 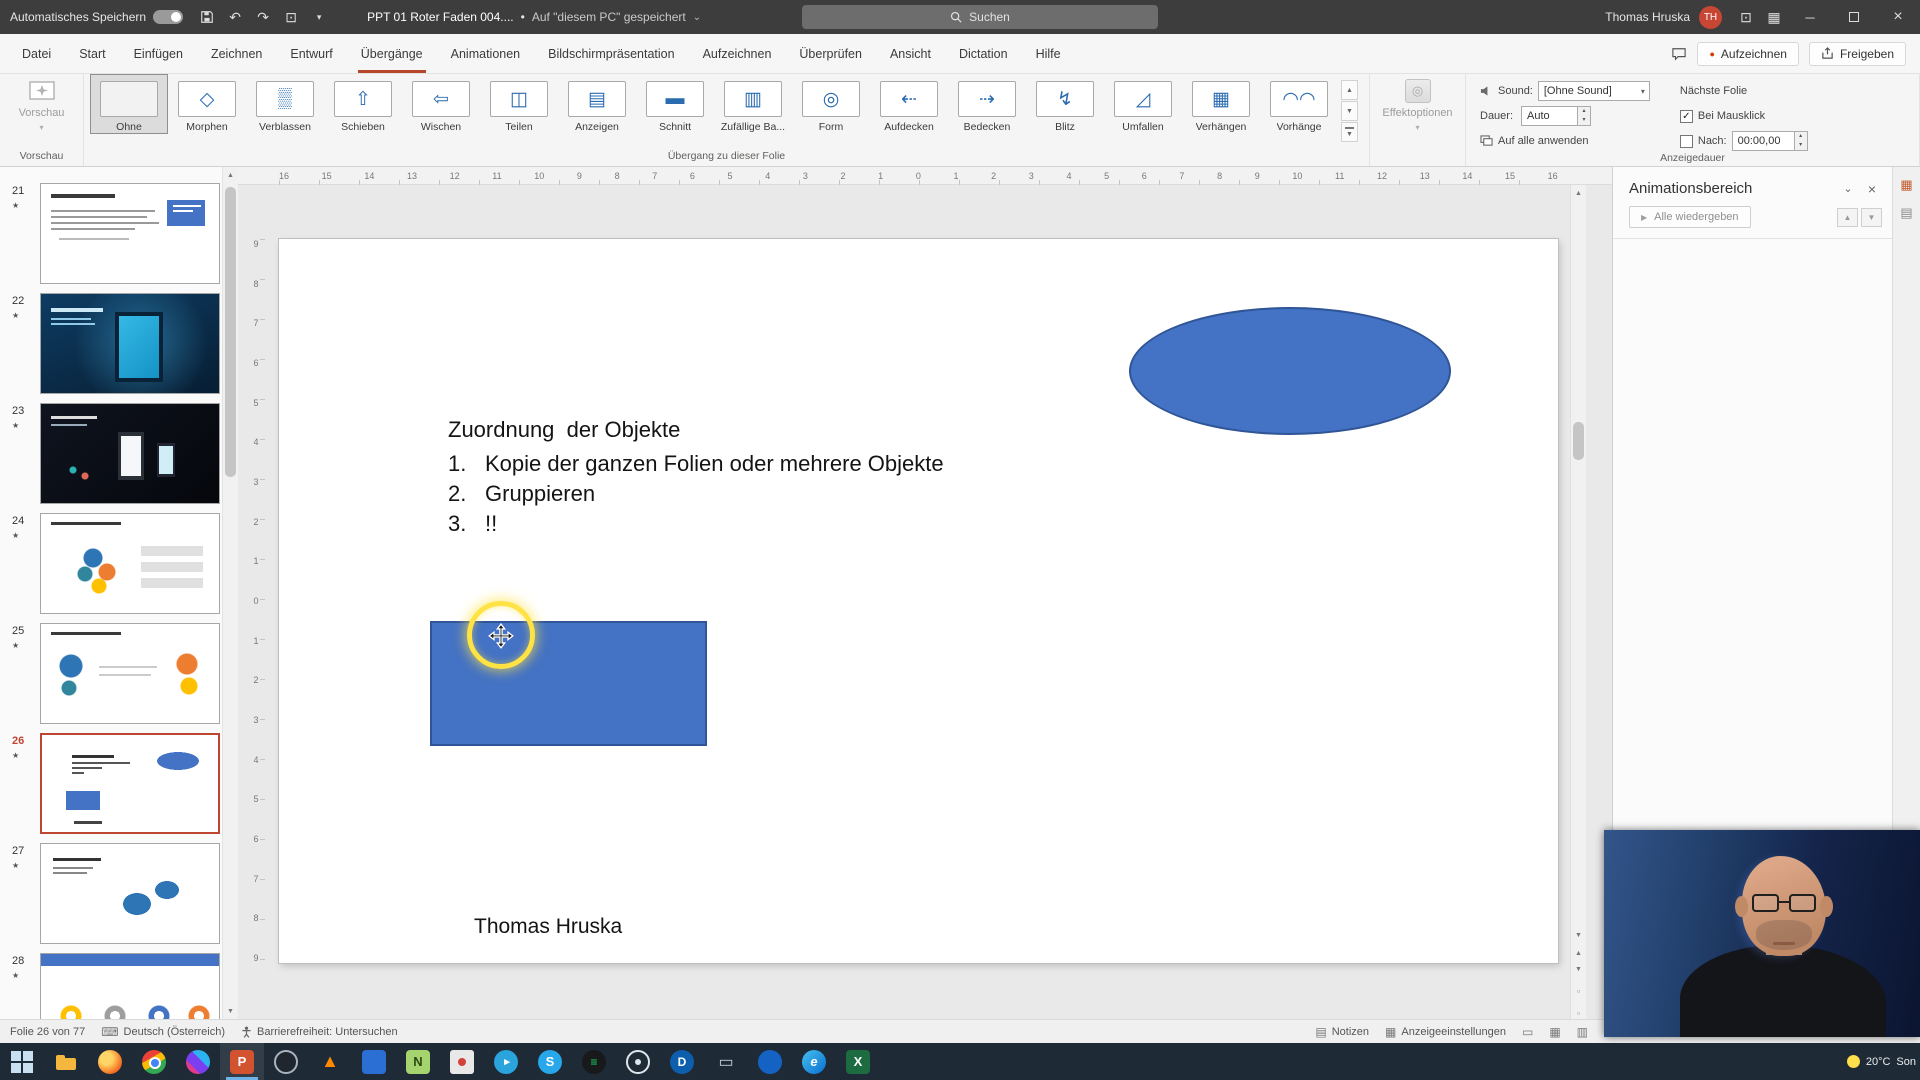 I want to click on slide-counter: Folie 26 von 77, so click(x=47, y=1032).